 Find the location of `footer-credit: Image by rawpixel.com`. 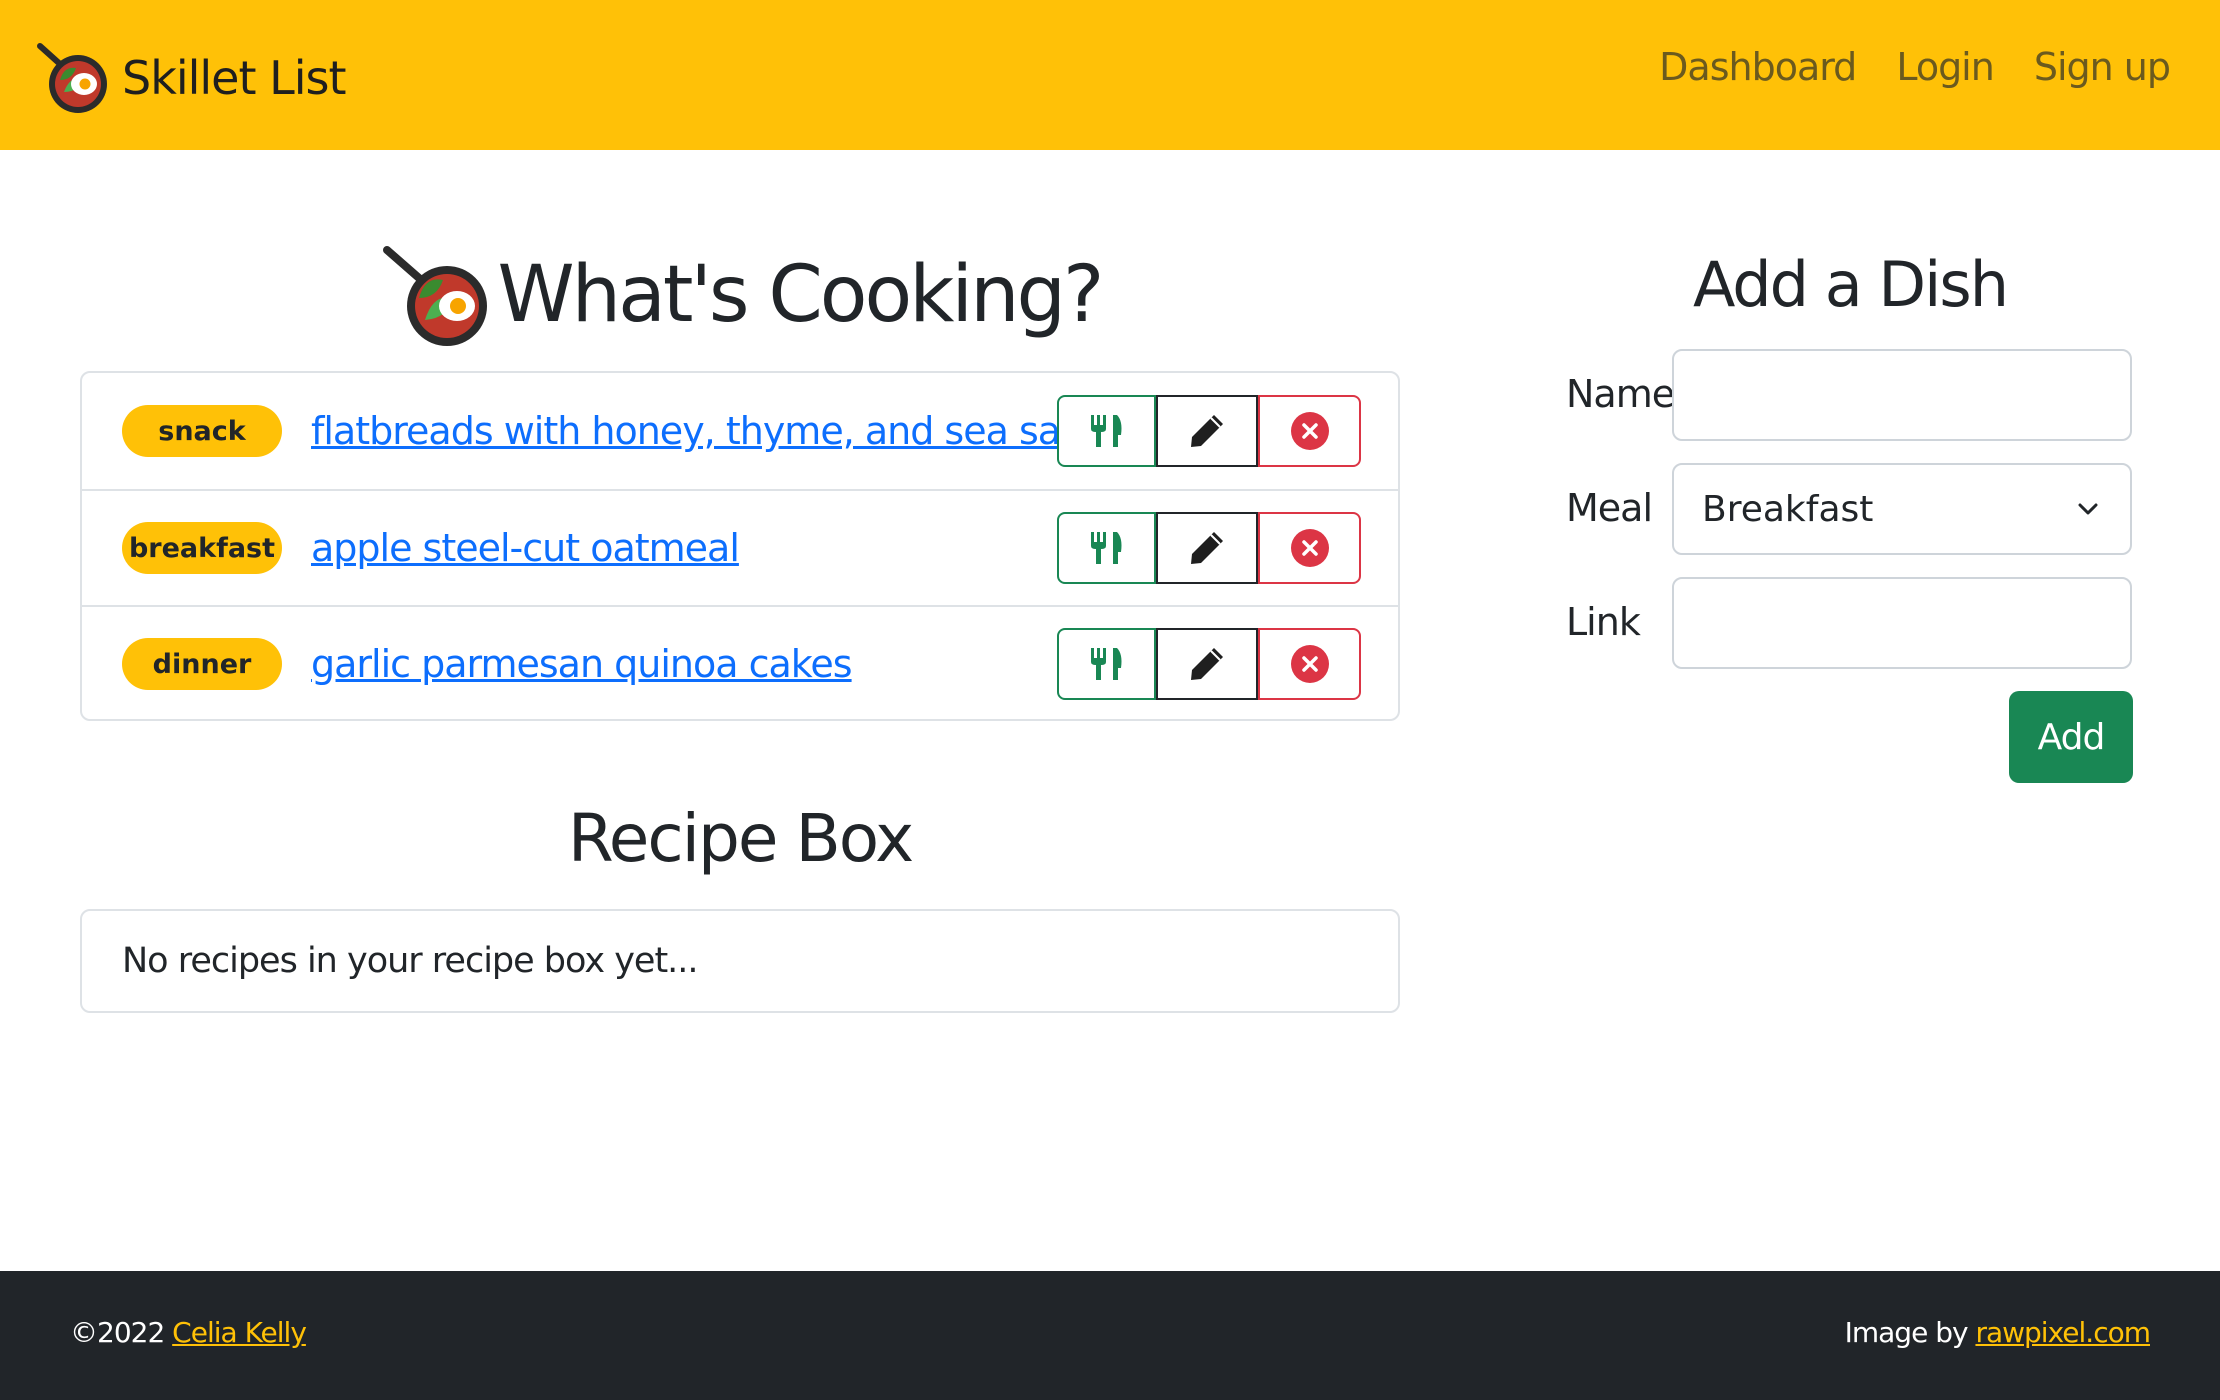

footer-credit: Image by rawpixel.com is located at coordinates (1997, 1332).